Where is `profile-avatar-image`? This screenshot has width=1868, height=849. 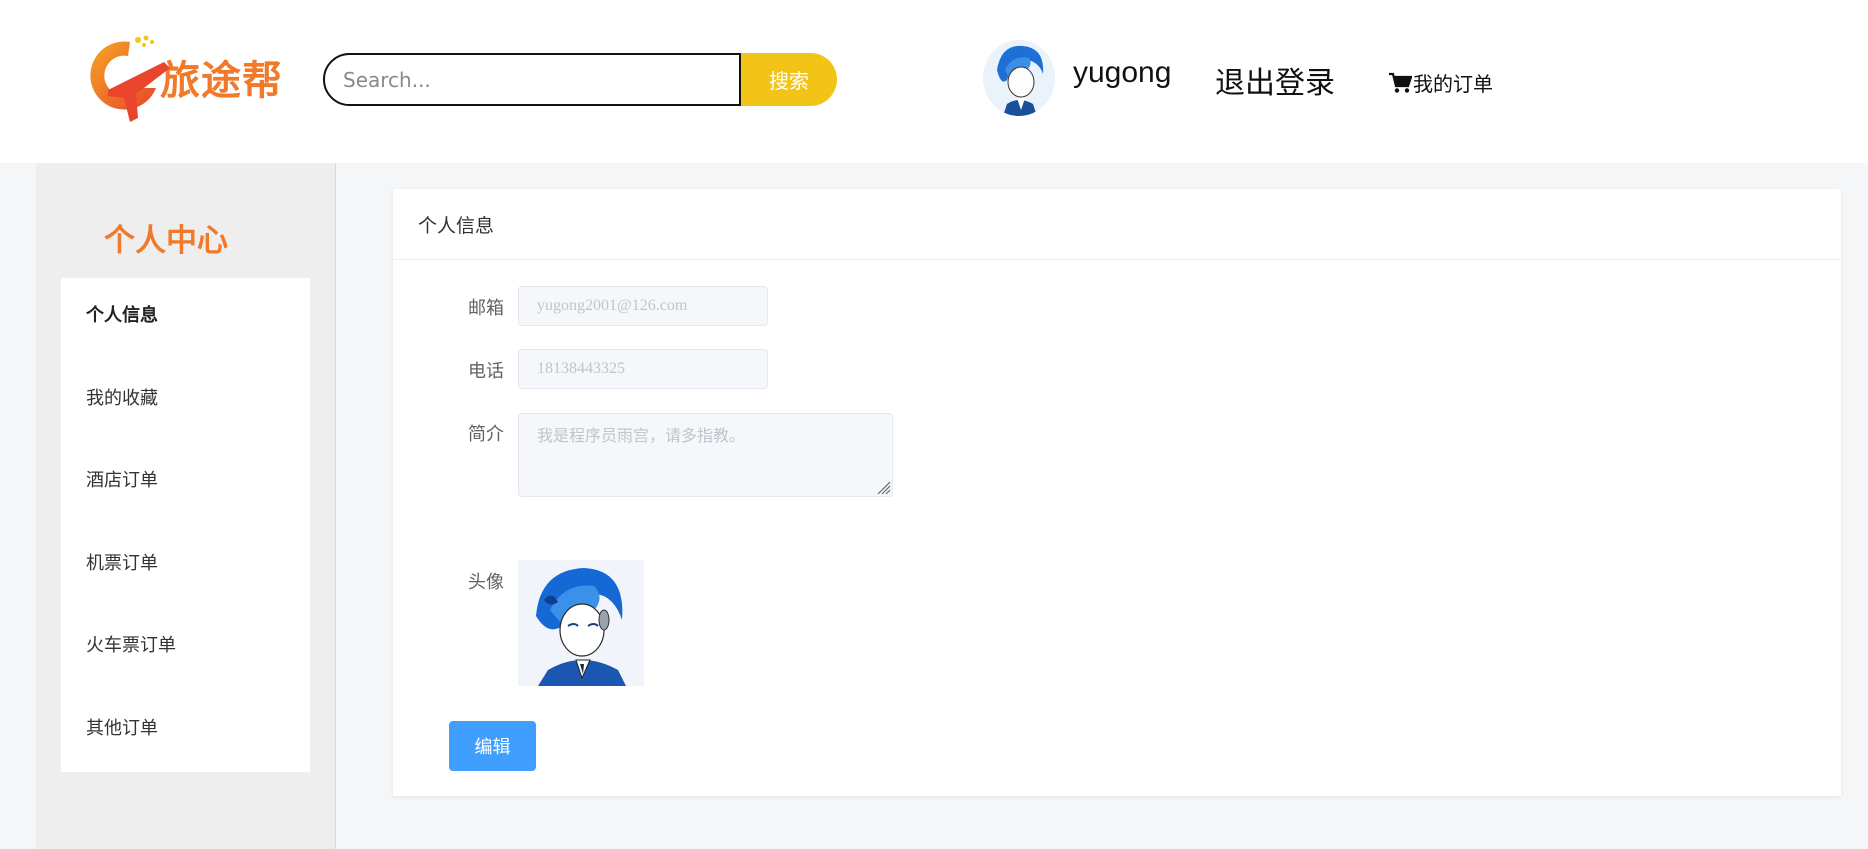
profile-avatar-image is located at coordinates (581, 623).